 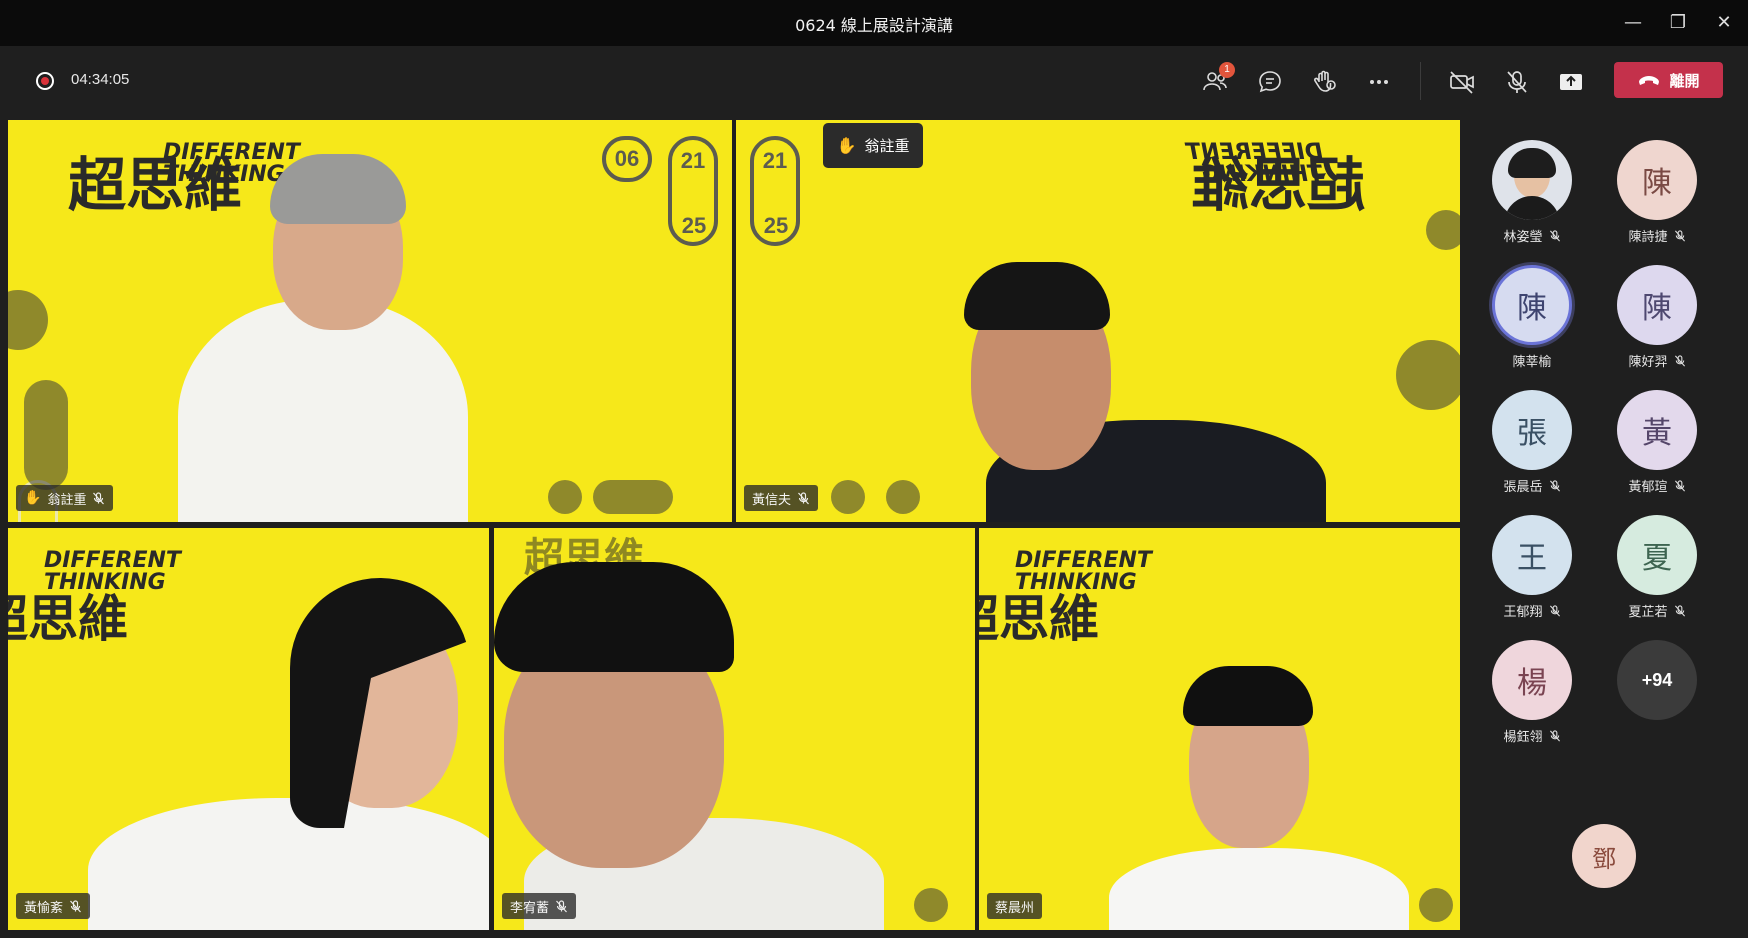 I want to click on raised-hand-name: 翁註重, so click(x=887, y=146).